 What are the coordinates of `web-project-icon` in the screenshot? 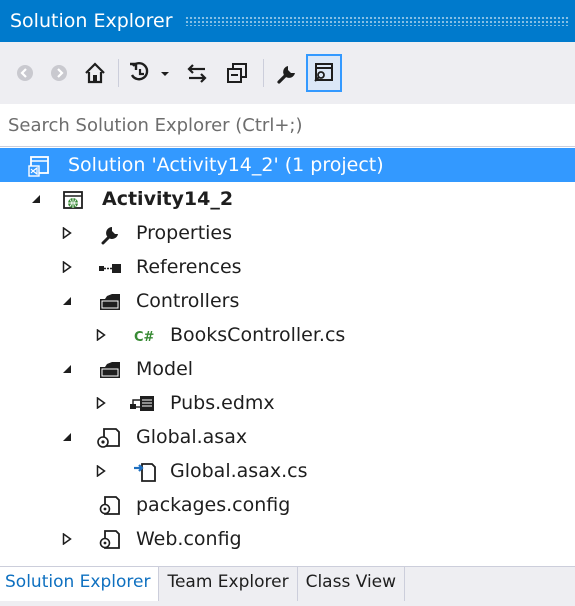 It's located at (73, 199).